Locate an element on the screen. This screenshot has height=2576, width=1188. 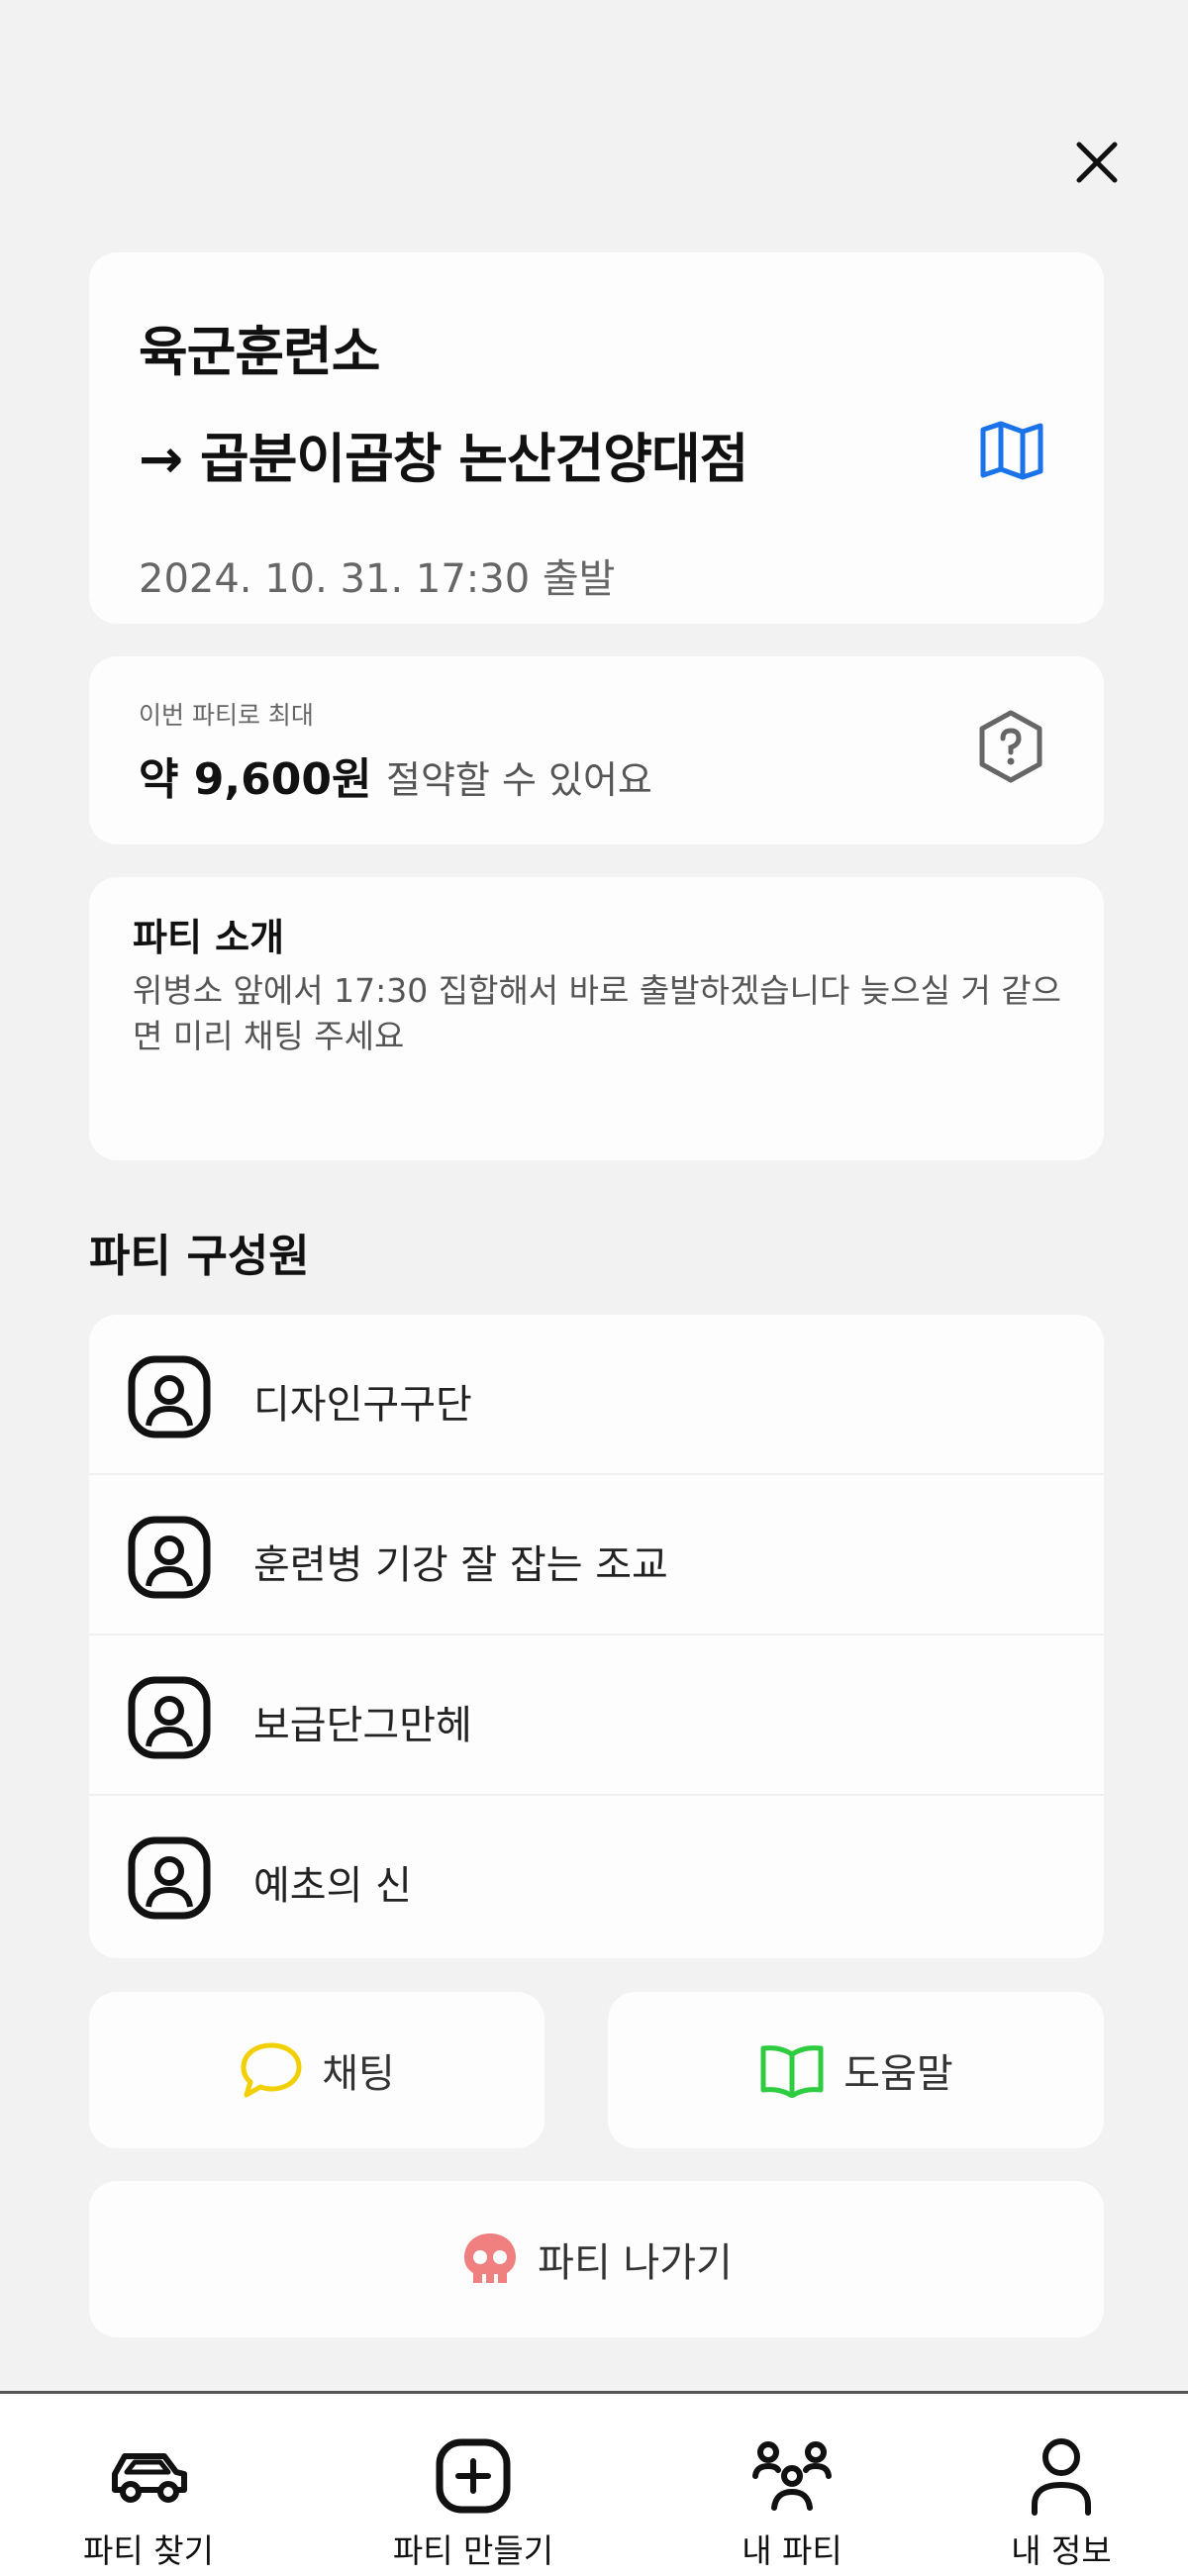
leave-party-button: 파티 나가기 is located at coordinates (596, 2259).